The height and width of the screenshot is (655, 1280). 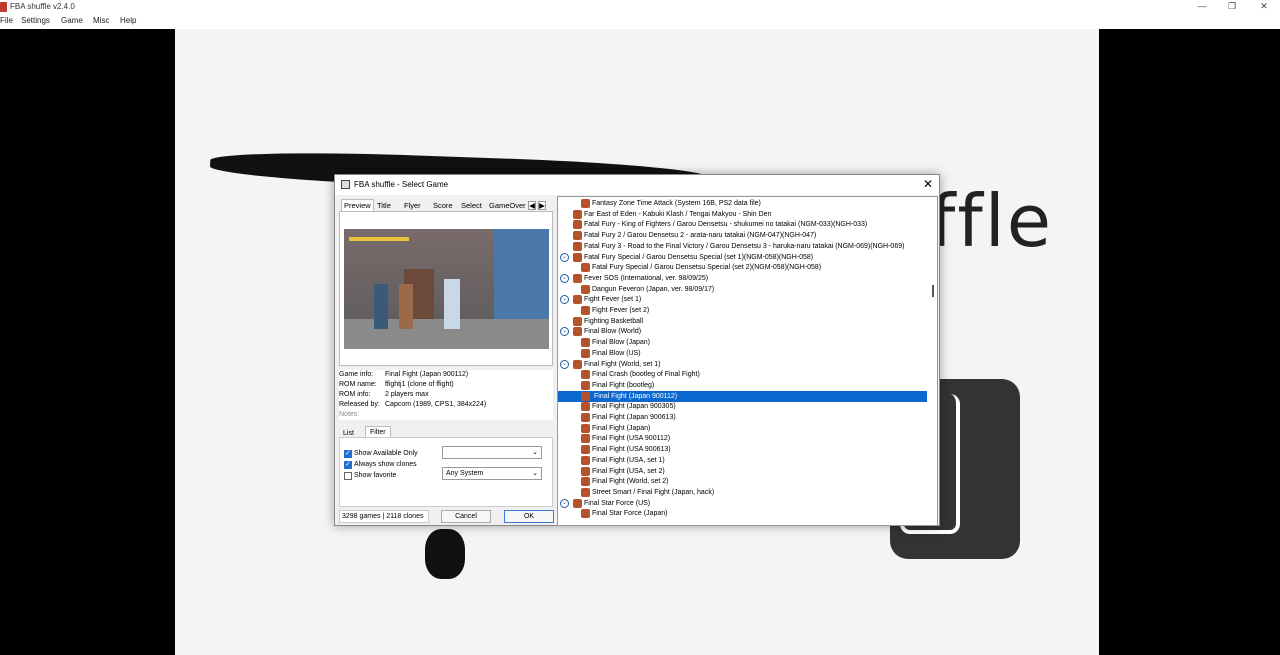 I want to click on game-row: Final Crash (bootleg of Final Fight), so click(x=747, y=374).